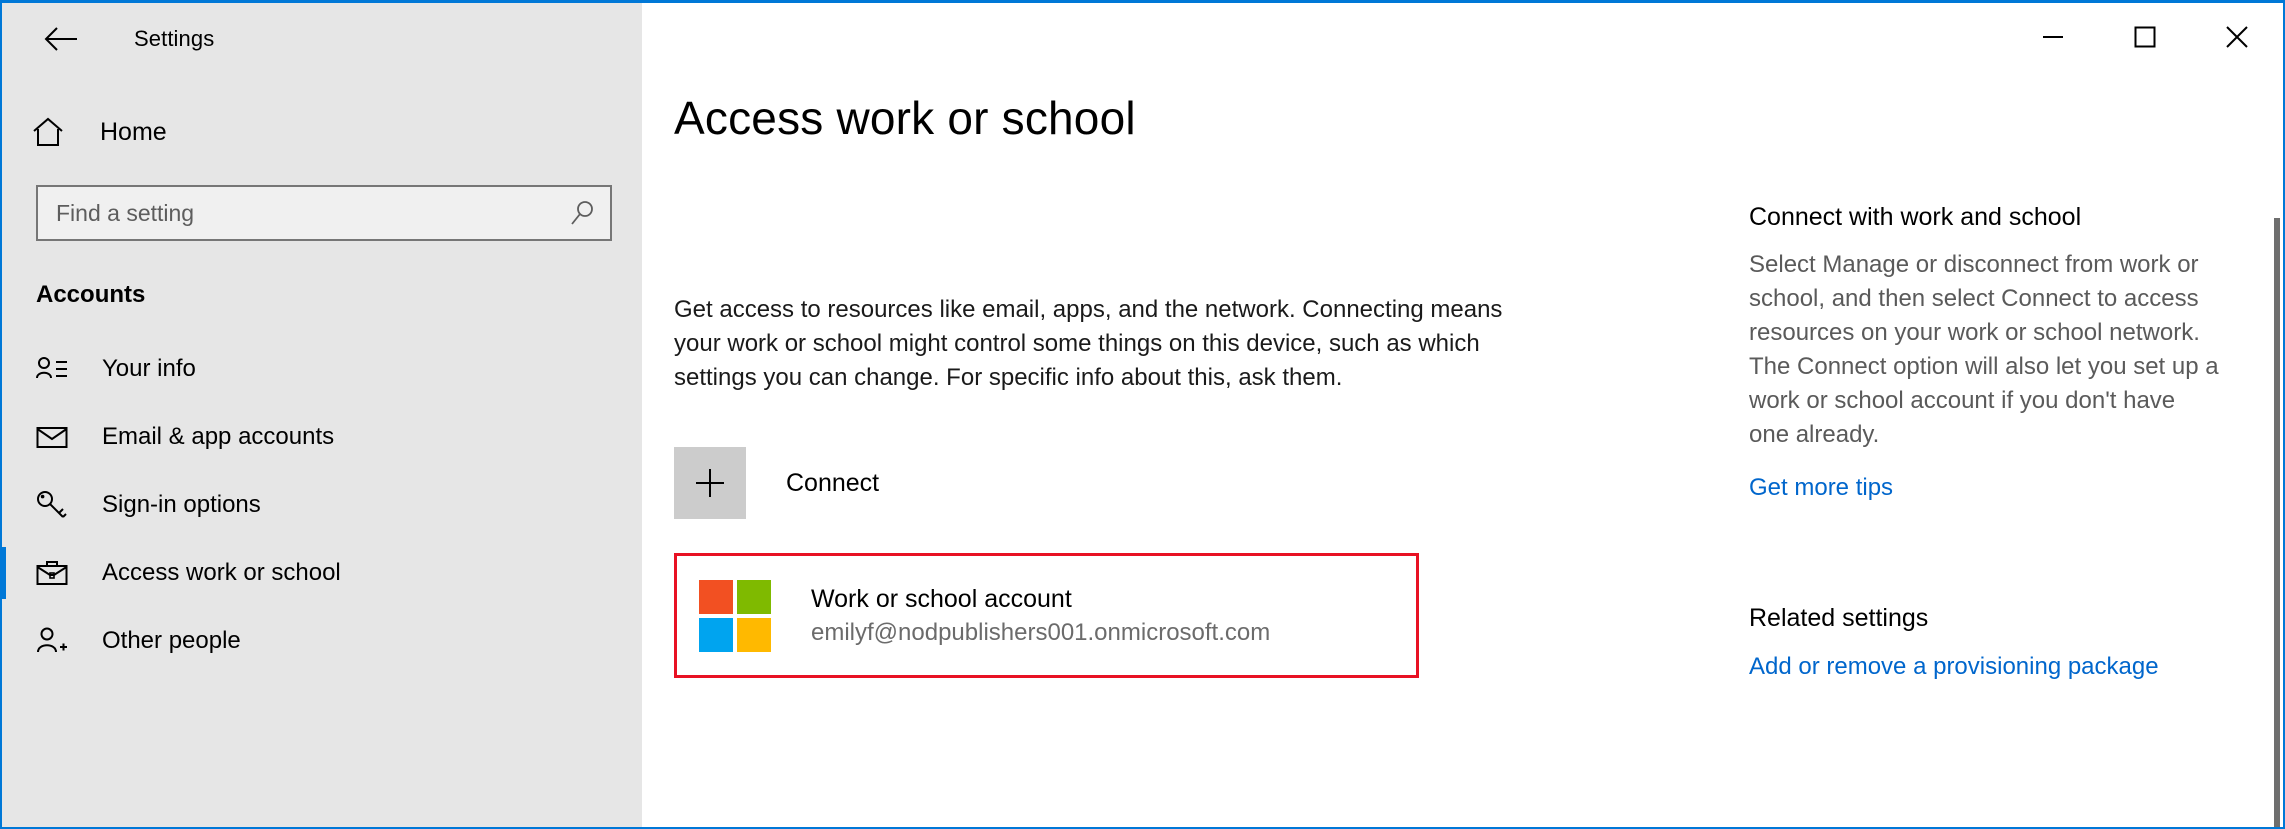 This screenshot has width=2285, height=829. I want to click on connect-button: Connect, so click(1114, 483).